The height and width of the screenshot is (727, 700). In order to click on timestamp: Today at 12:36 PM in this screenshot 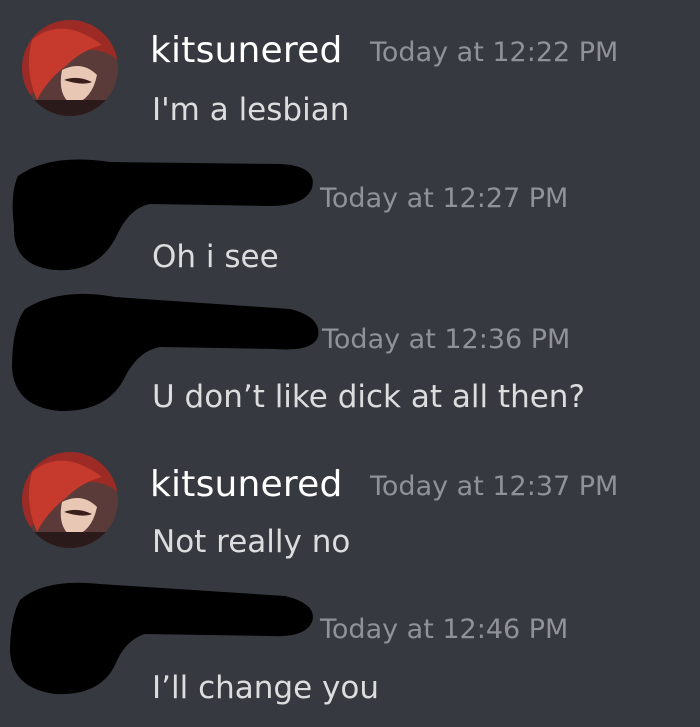, I will do `click(446, 339)`.